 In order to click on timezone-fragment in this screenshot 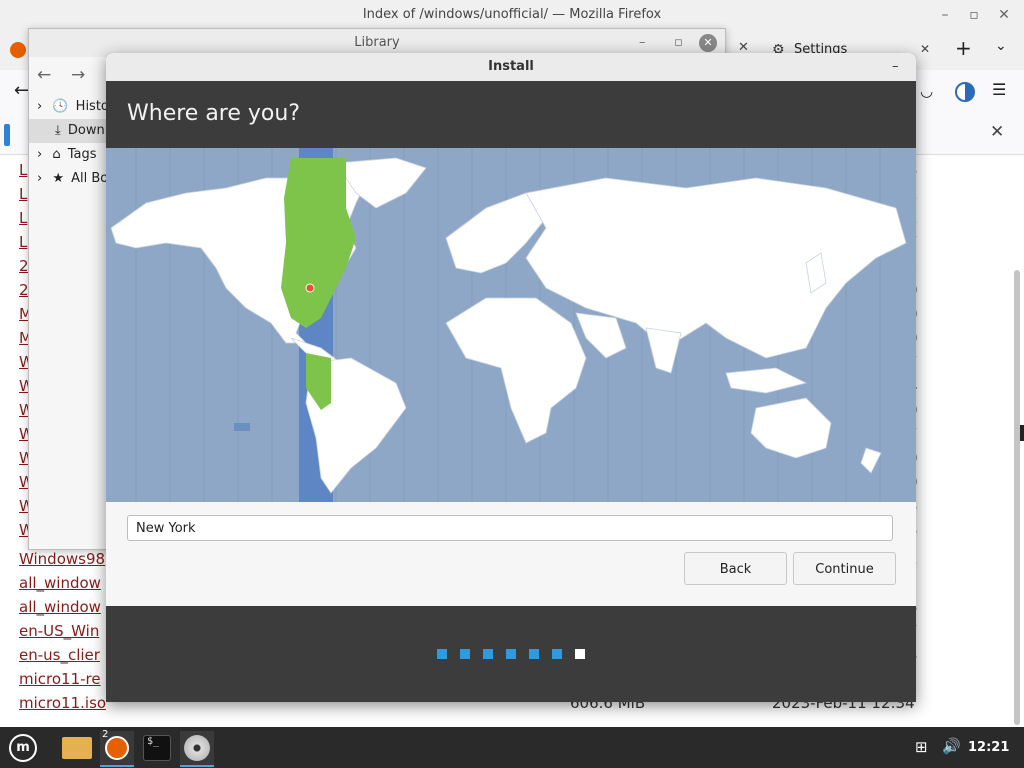, I will do `click(242, 427)`.